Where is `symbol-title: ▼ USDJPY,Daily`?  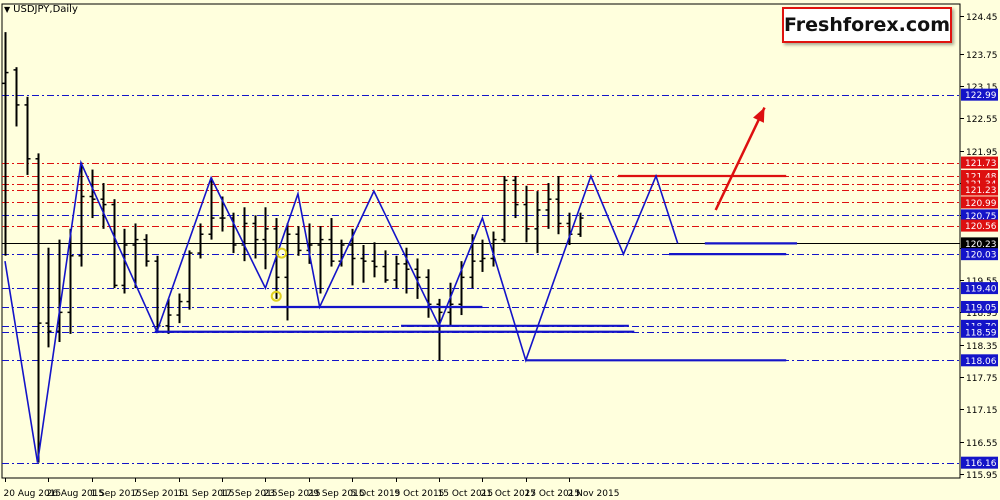 symbol-title: ▼ USDJPY,Daily is located at coordinates (41, 9).